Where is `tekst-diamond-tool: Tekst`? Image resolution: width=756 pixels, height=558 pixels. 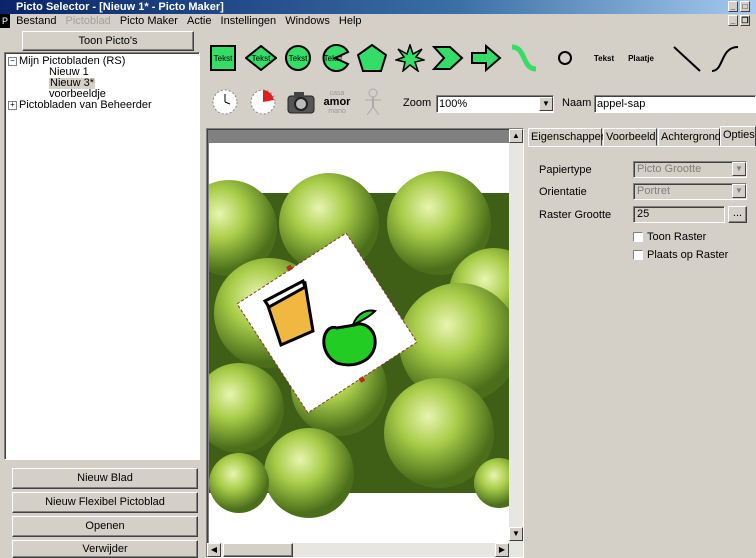
tekst-diamond-tool: Tekst is located at coordinates (261, 58).